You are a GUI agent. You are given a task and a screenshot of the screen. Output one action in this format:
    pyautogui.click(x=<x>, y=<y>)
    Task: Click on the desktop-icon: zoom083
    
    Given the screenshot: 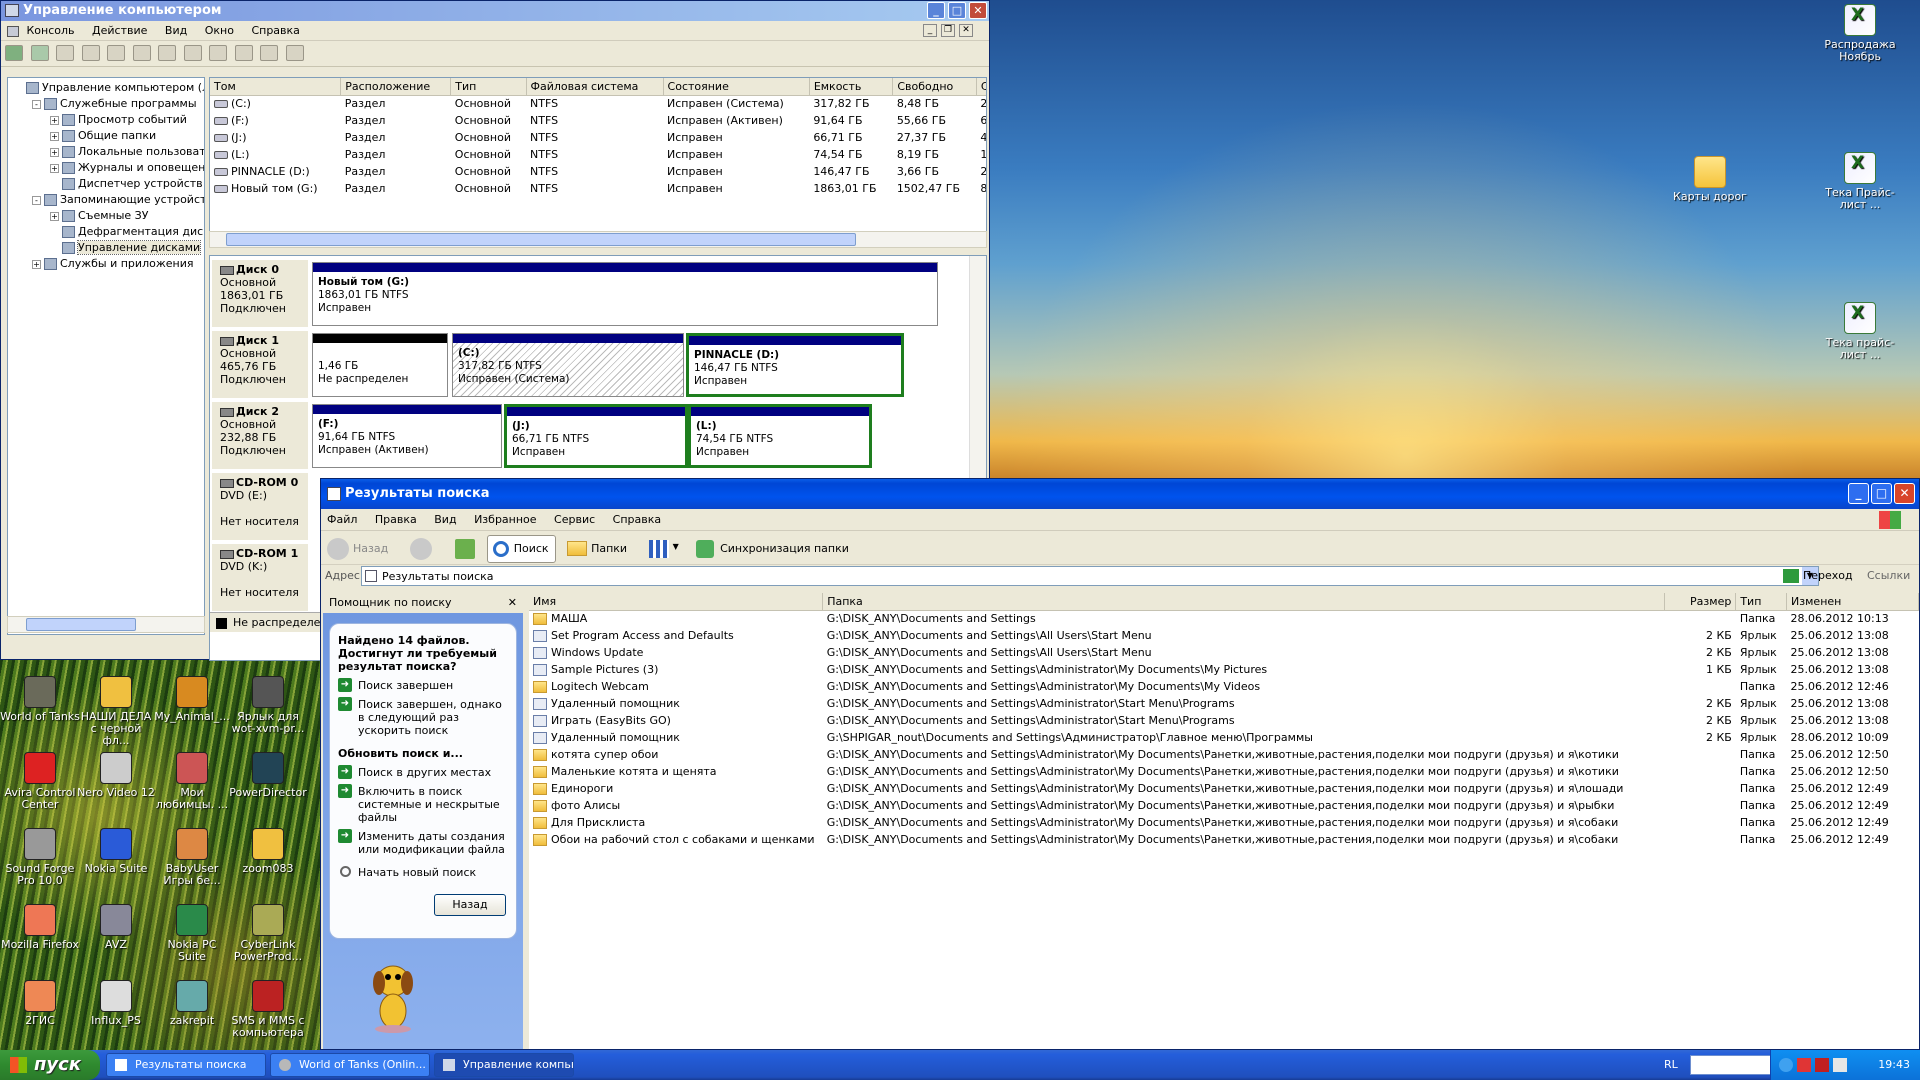 What is the action you would take?
    pyautogui.click(x=268, y=851)
    